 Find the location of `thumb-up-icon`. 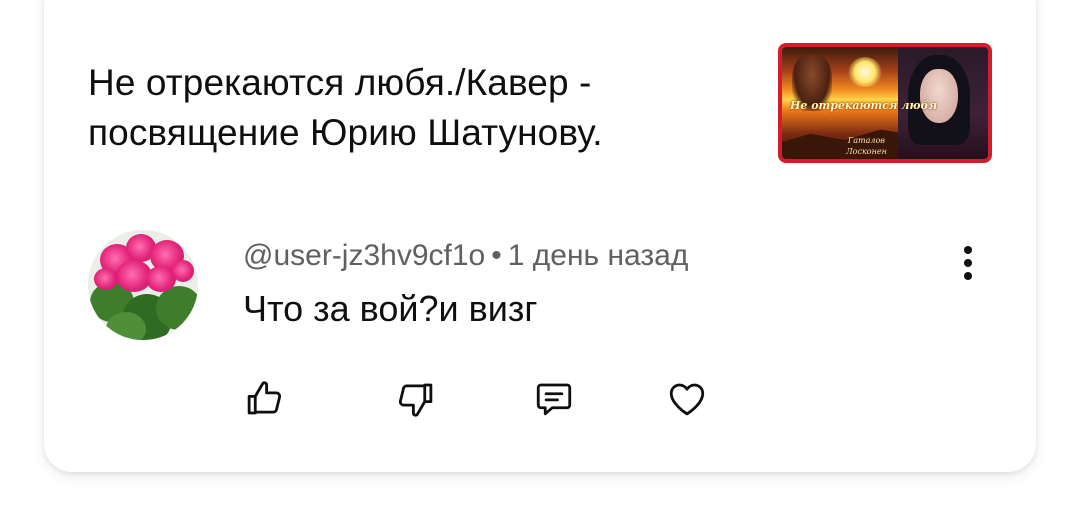

thumb-up-icon is located at coordinates (264, 398).